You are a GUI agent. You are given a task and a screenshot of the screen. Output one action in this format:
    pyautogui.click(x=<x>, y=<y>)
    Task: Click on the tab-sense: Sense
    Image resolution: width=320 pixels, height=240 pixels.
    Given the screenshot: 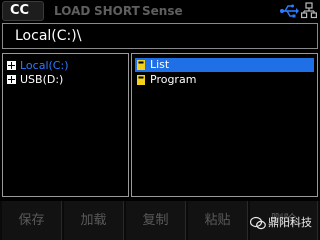 What is the action you would take?
    pyautogui.click(x=162, y=11)
    